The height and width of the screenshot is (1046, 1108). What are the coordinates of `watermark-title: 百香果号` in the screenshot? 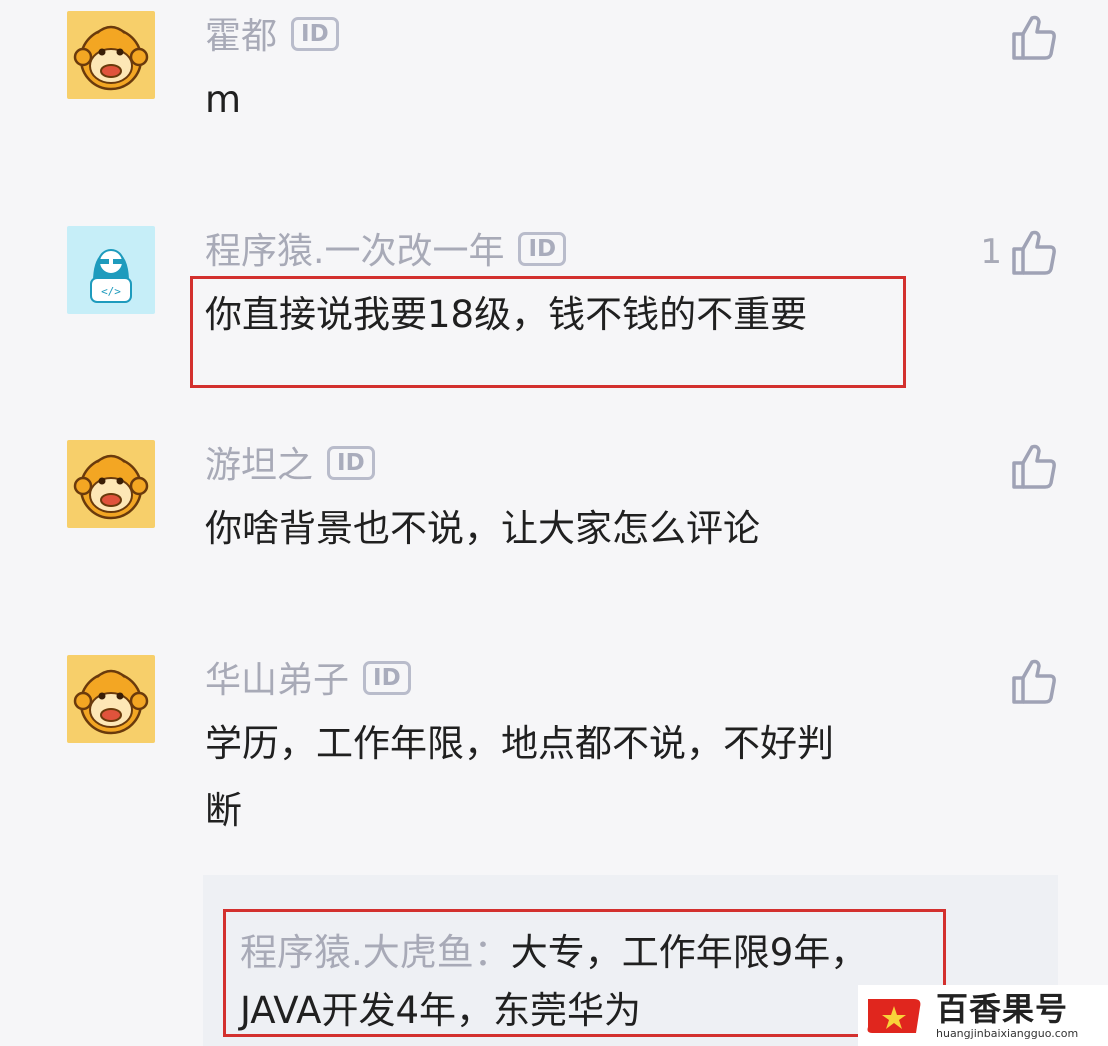 It's located at (1002, 1008).